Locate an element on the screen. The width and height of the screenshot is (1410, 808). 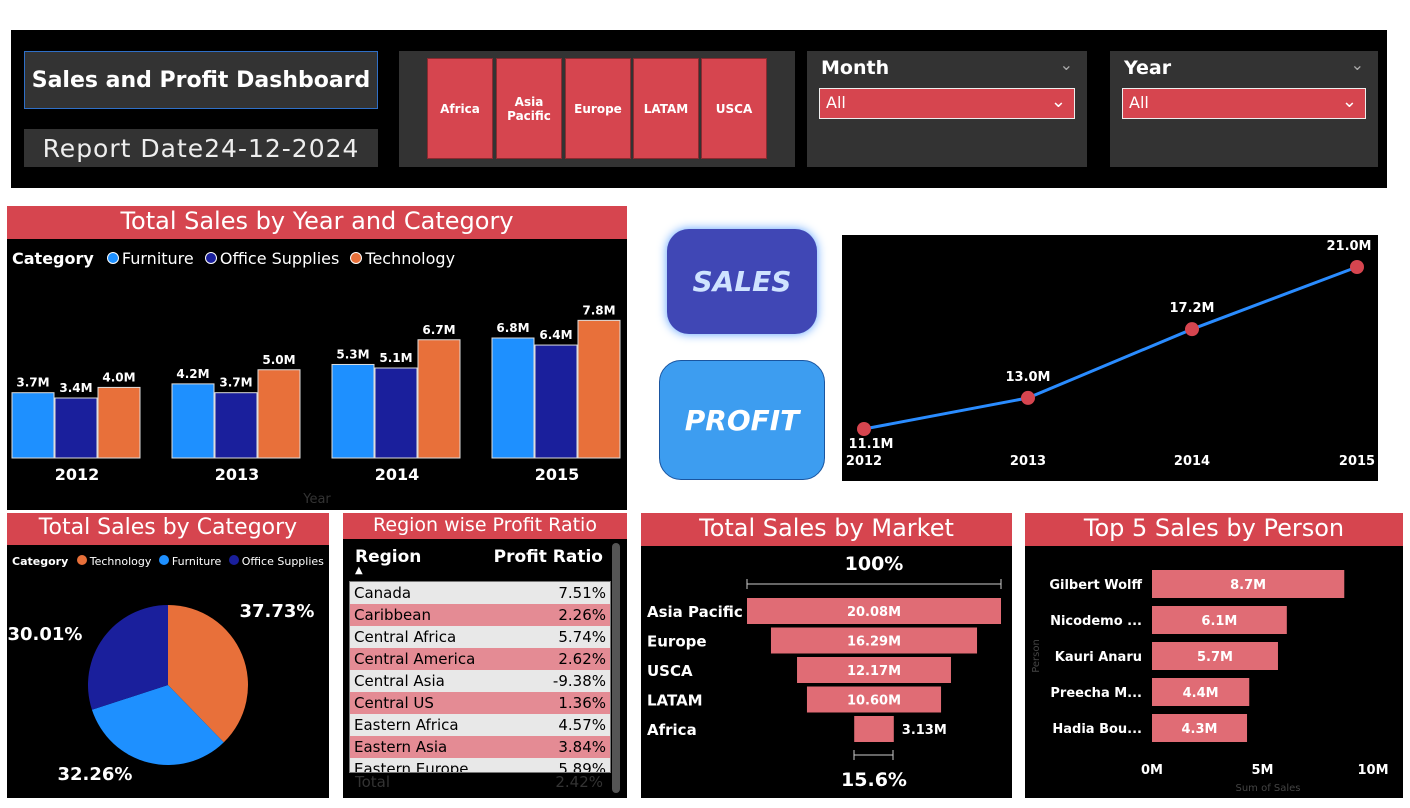
ratio-cell: 2.26% is located at coordinates (582, 615).